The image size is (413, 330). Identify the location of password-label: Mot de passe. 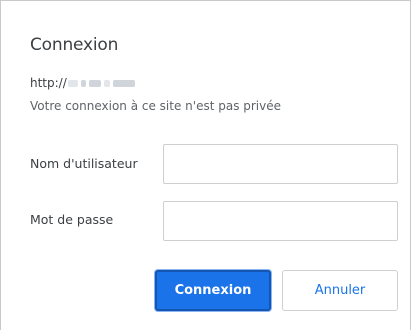
(72, 219).